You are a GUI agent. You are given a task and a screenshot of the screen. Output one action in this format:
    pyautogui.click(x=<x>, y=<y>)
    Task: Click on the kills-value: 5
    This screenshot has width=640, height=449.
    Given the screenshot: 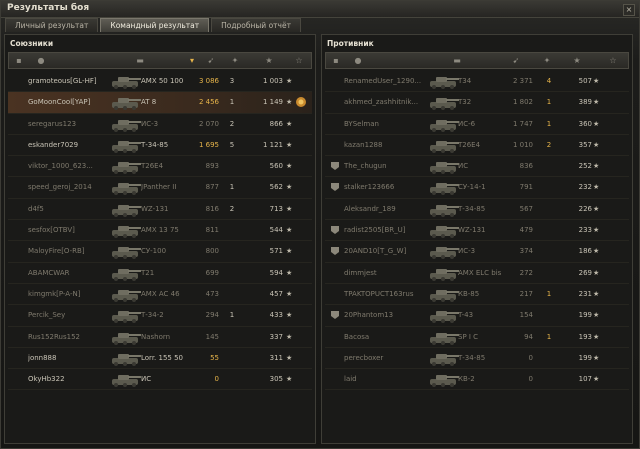 What is the action you would take?
    pyautogui.click(x=232, y=144)
    